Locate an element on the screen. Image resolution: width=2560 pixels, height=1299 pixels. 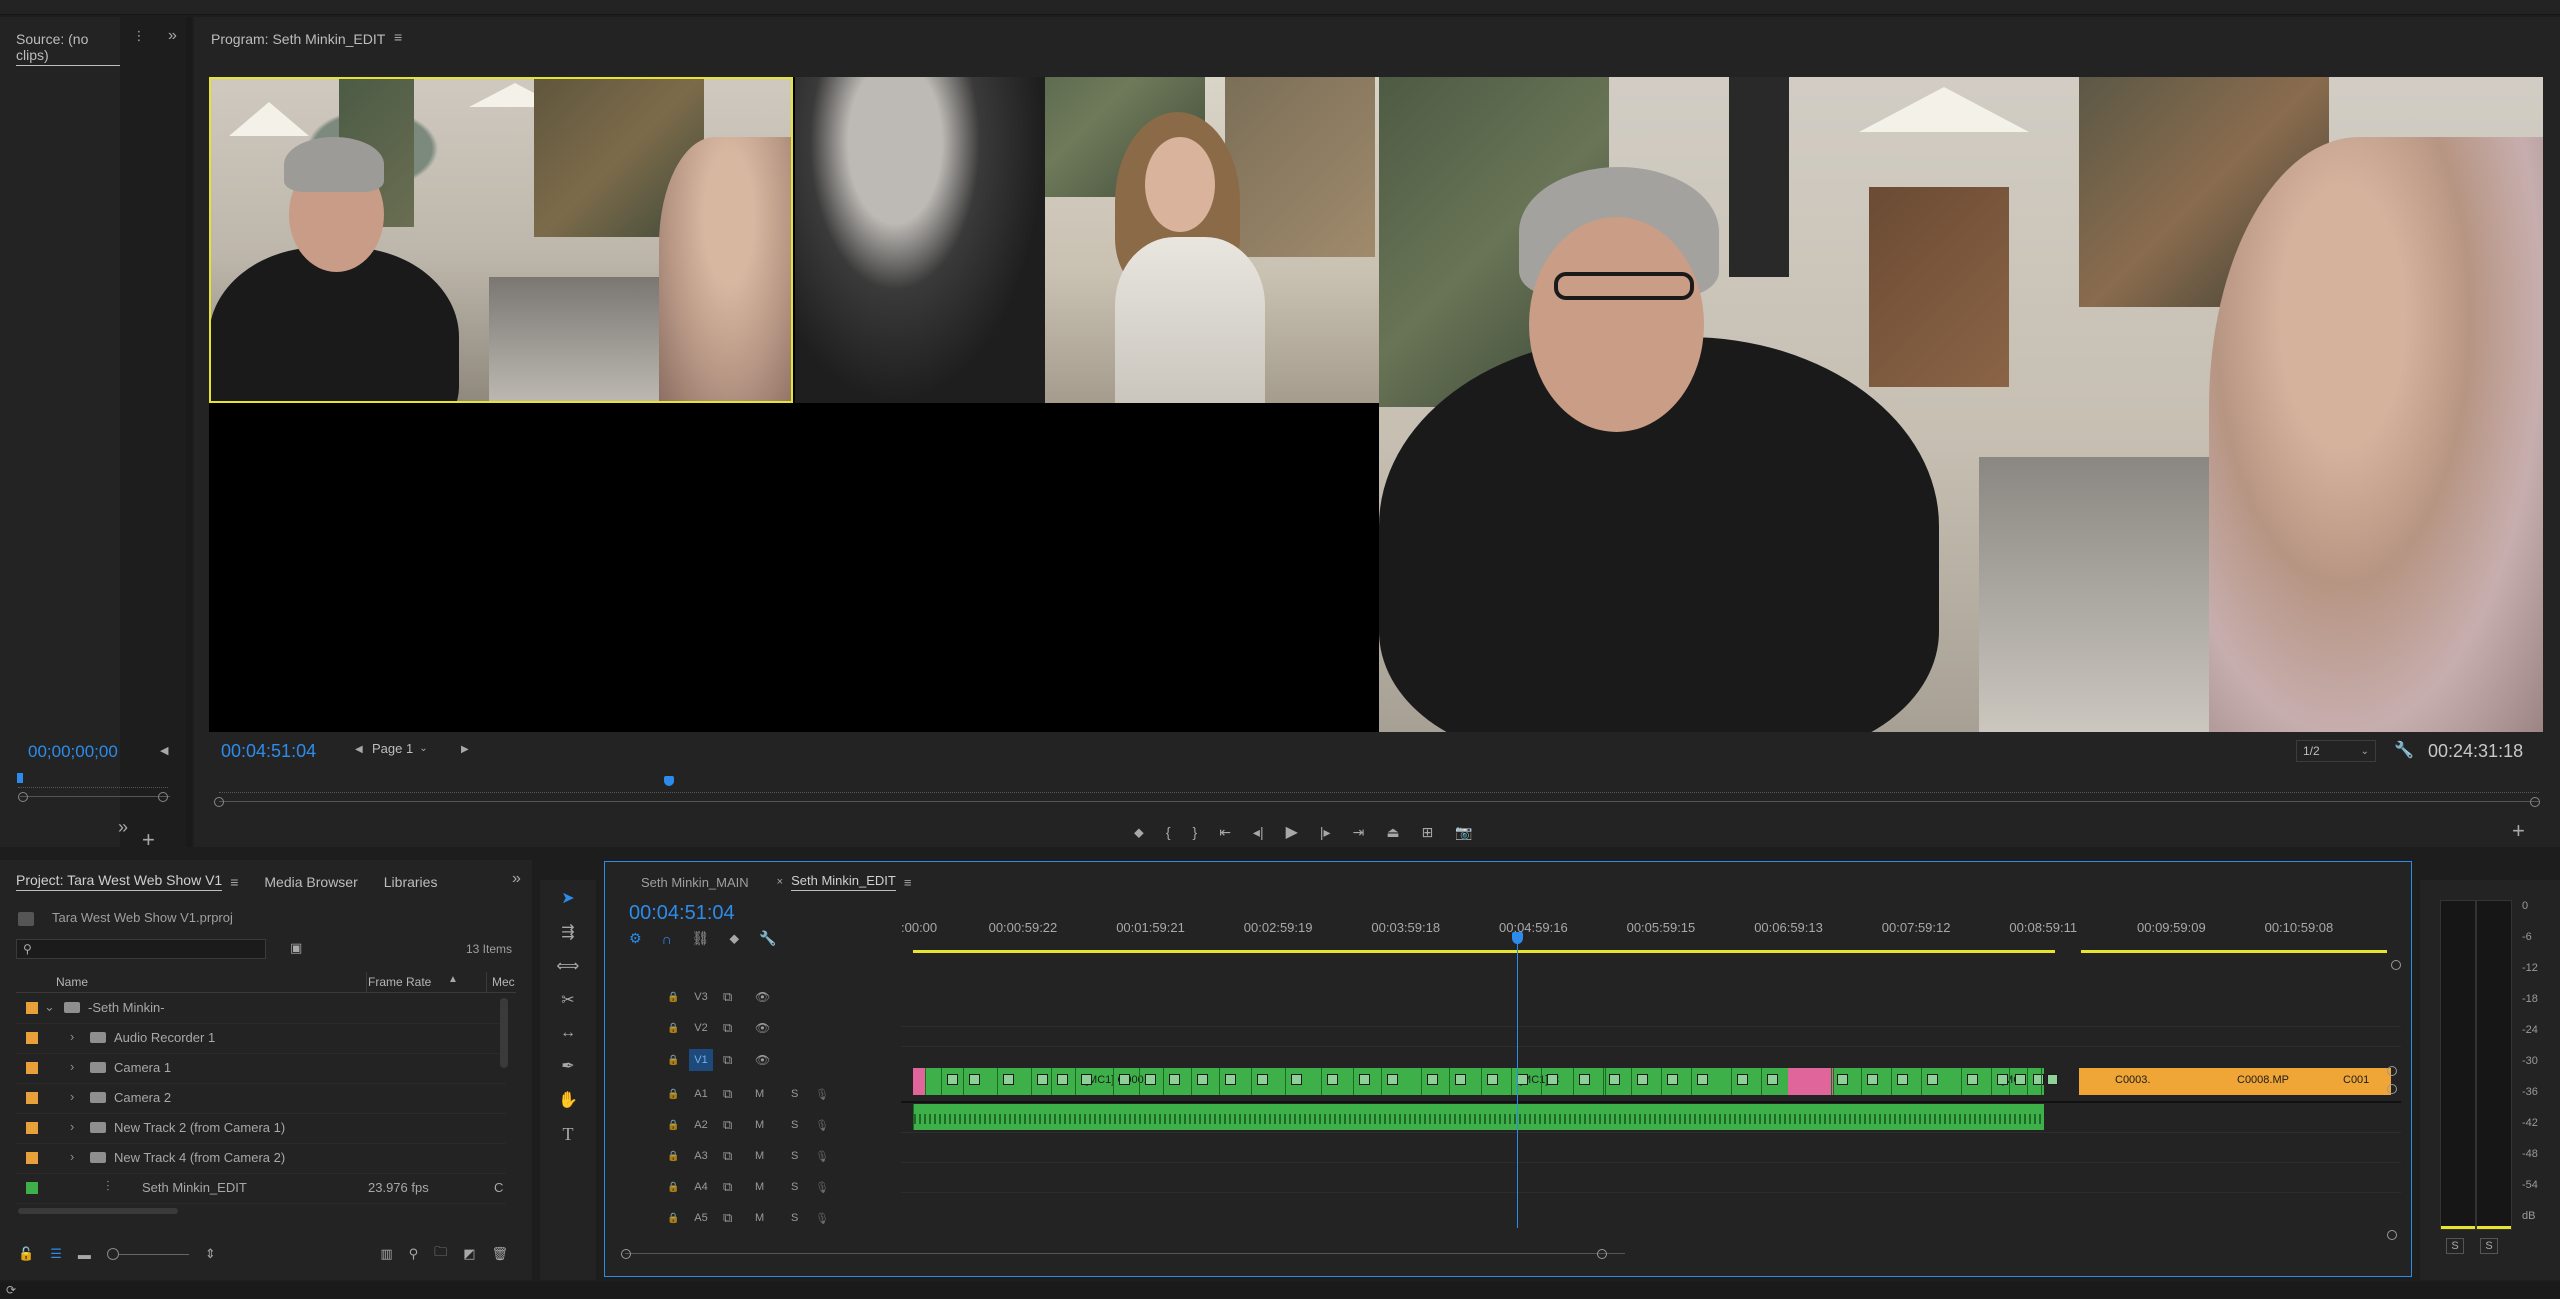
linked-selection-icon: ⛓ is located at coordinates (701, 938).